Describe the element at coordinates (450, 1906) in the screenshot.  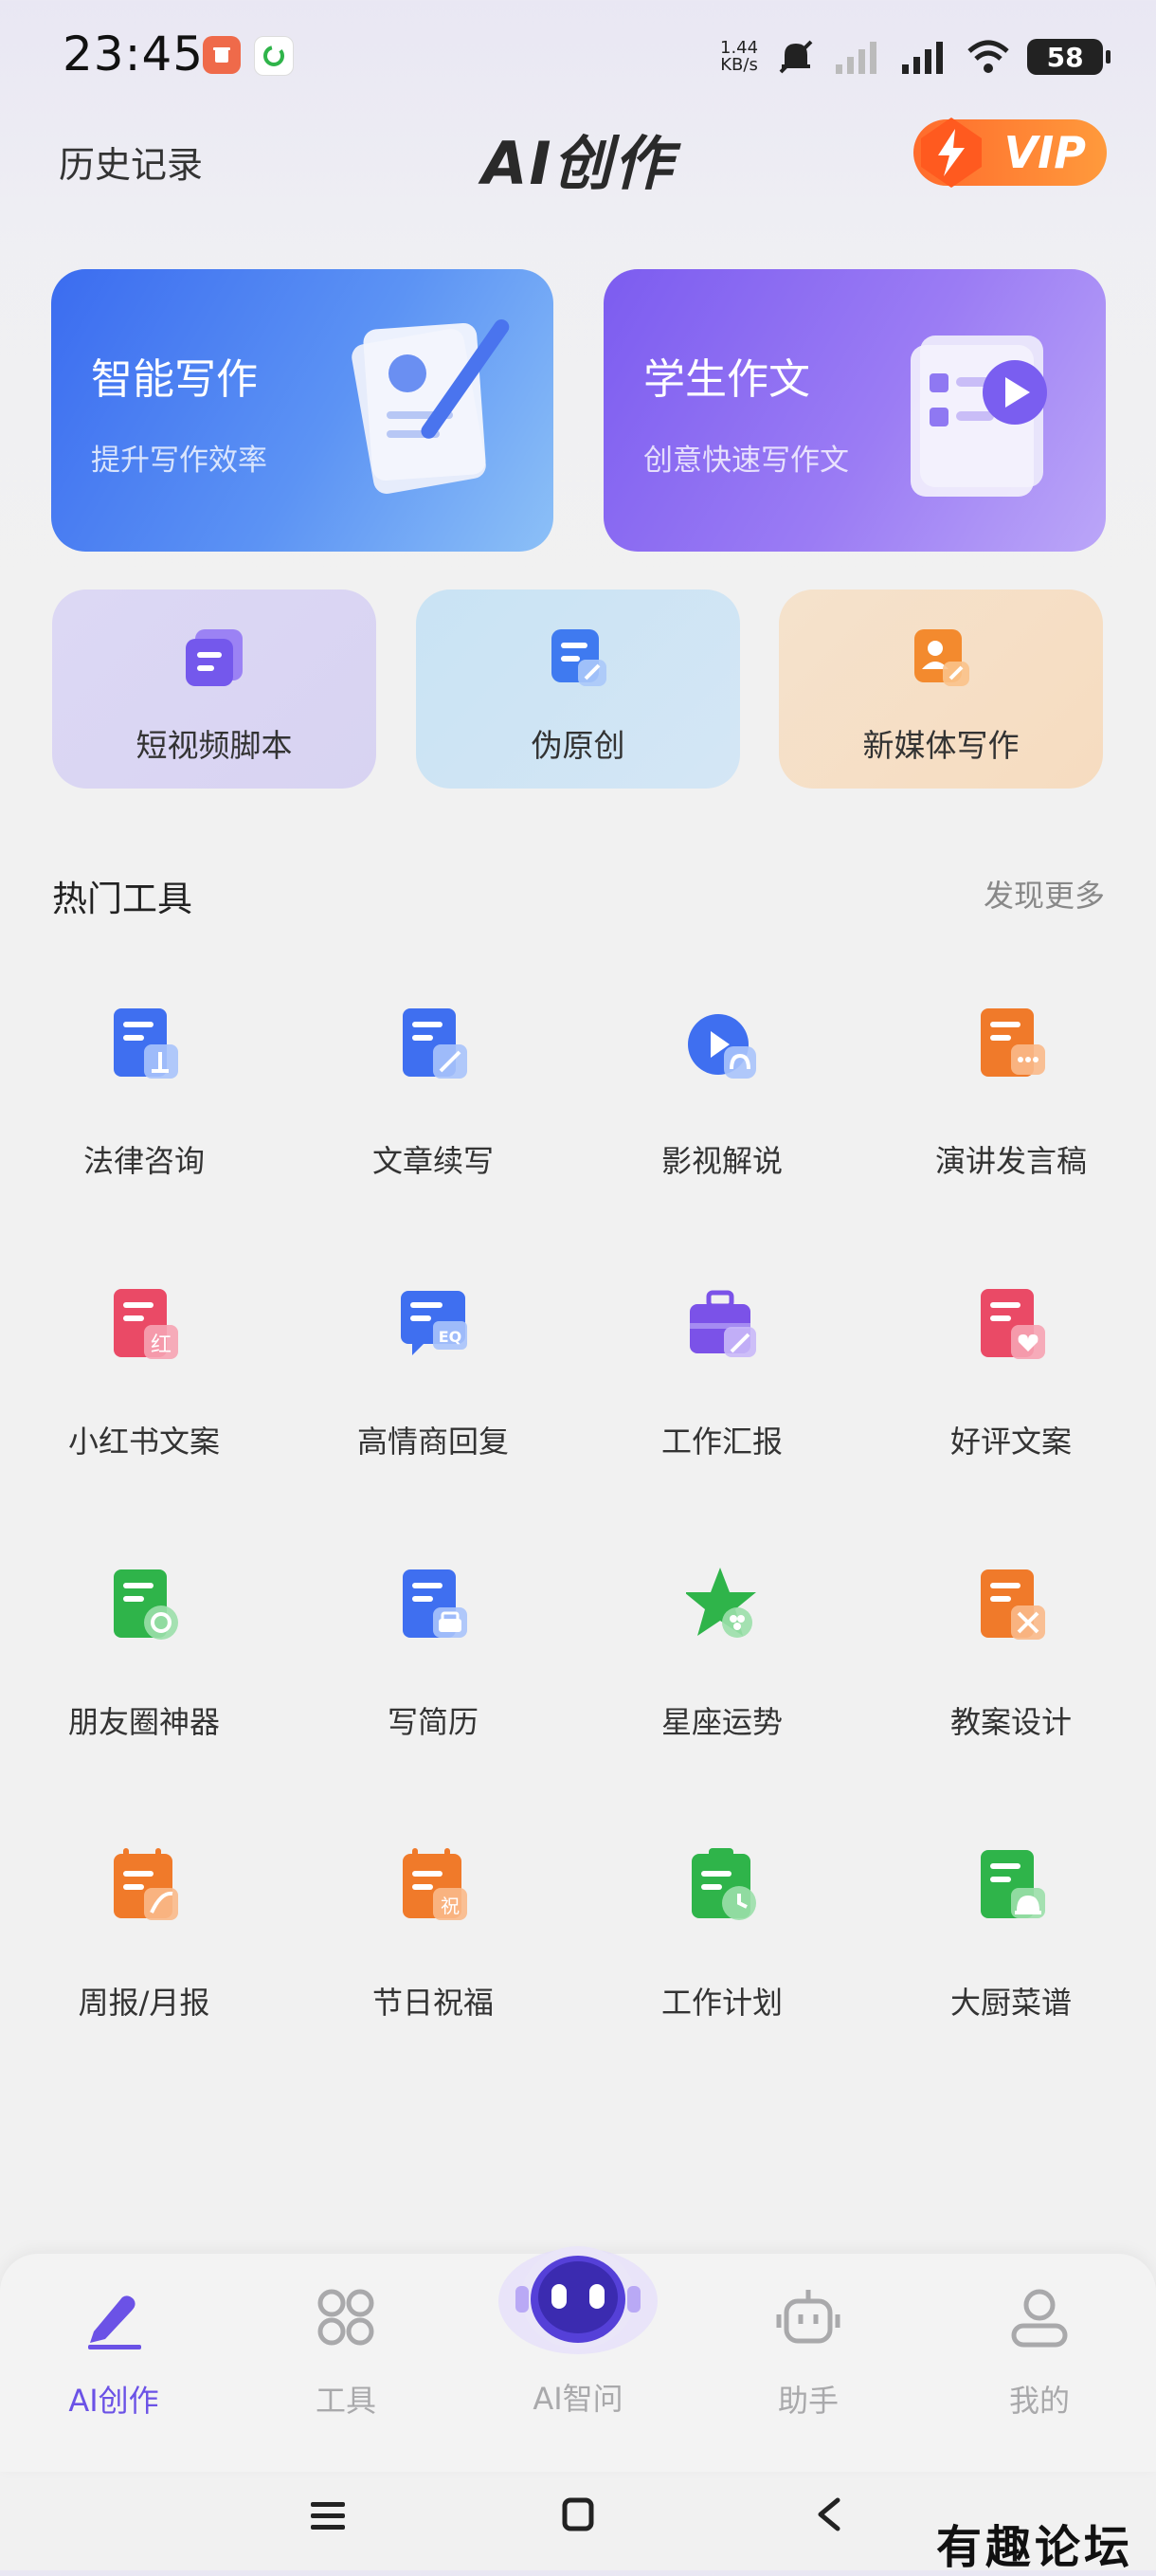
I see `svg-text: 祝` at that location.